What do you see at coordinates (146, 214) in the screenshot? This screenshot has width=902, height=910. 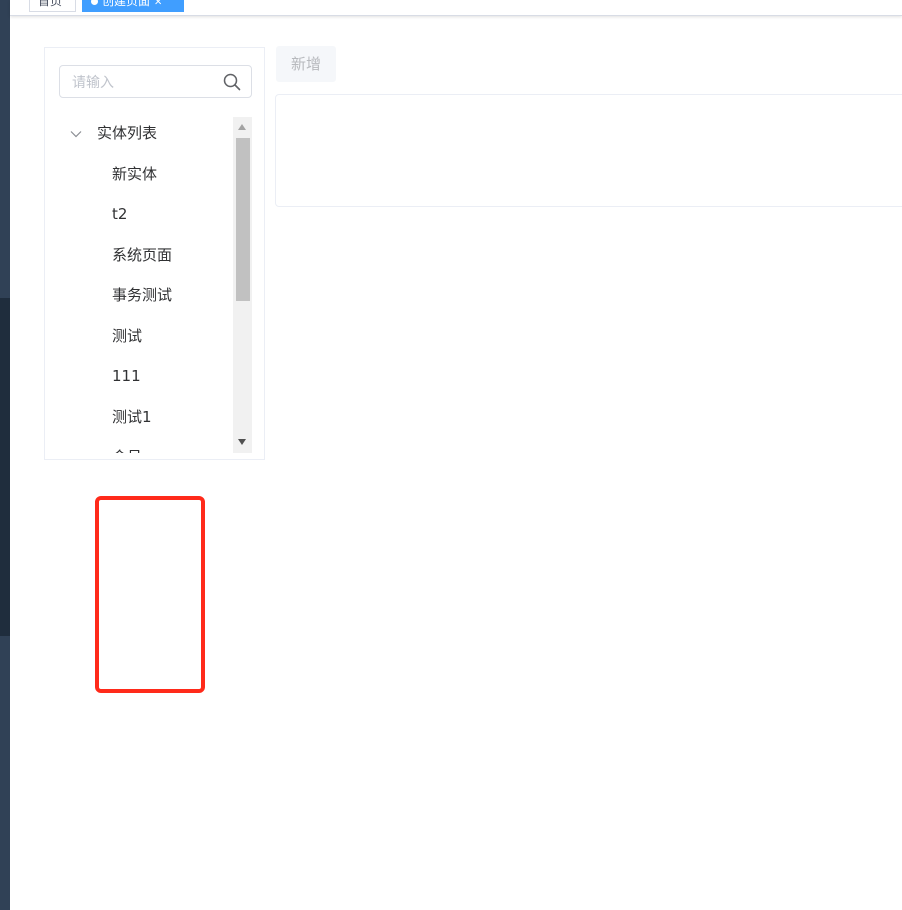 I see `tree-node: t2` at bounding box center [146, 214].